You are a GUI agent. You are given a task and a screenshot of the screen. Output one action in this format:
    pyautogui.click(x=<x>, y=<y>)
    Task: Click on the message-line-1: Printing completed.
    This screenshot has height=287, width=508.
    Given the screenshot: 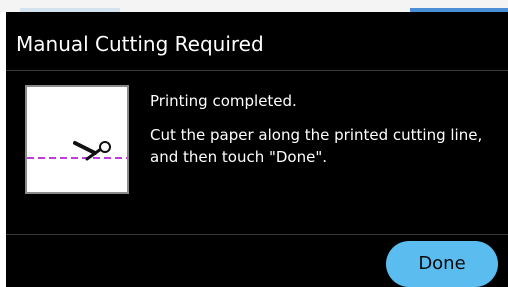 What is the action you would take?
    pyautogui.click(x=223, y=101)
    